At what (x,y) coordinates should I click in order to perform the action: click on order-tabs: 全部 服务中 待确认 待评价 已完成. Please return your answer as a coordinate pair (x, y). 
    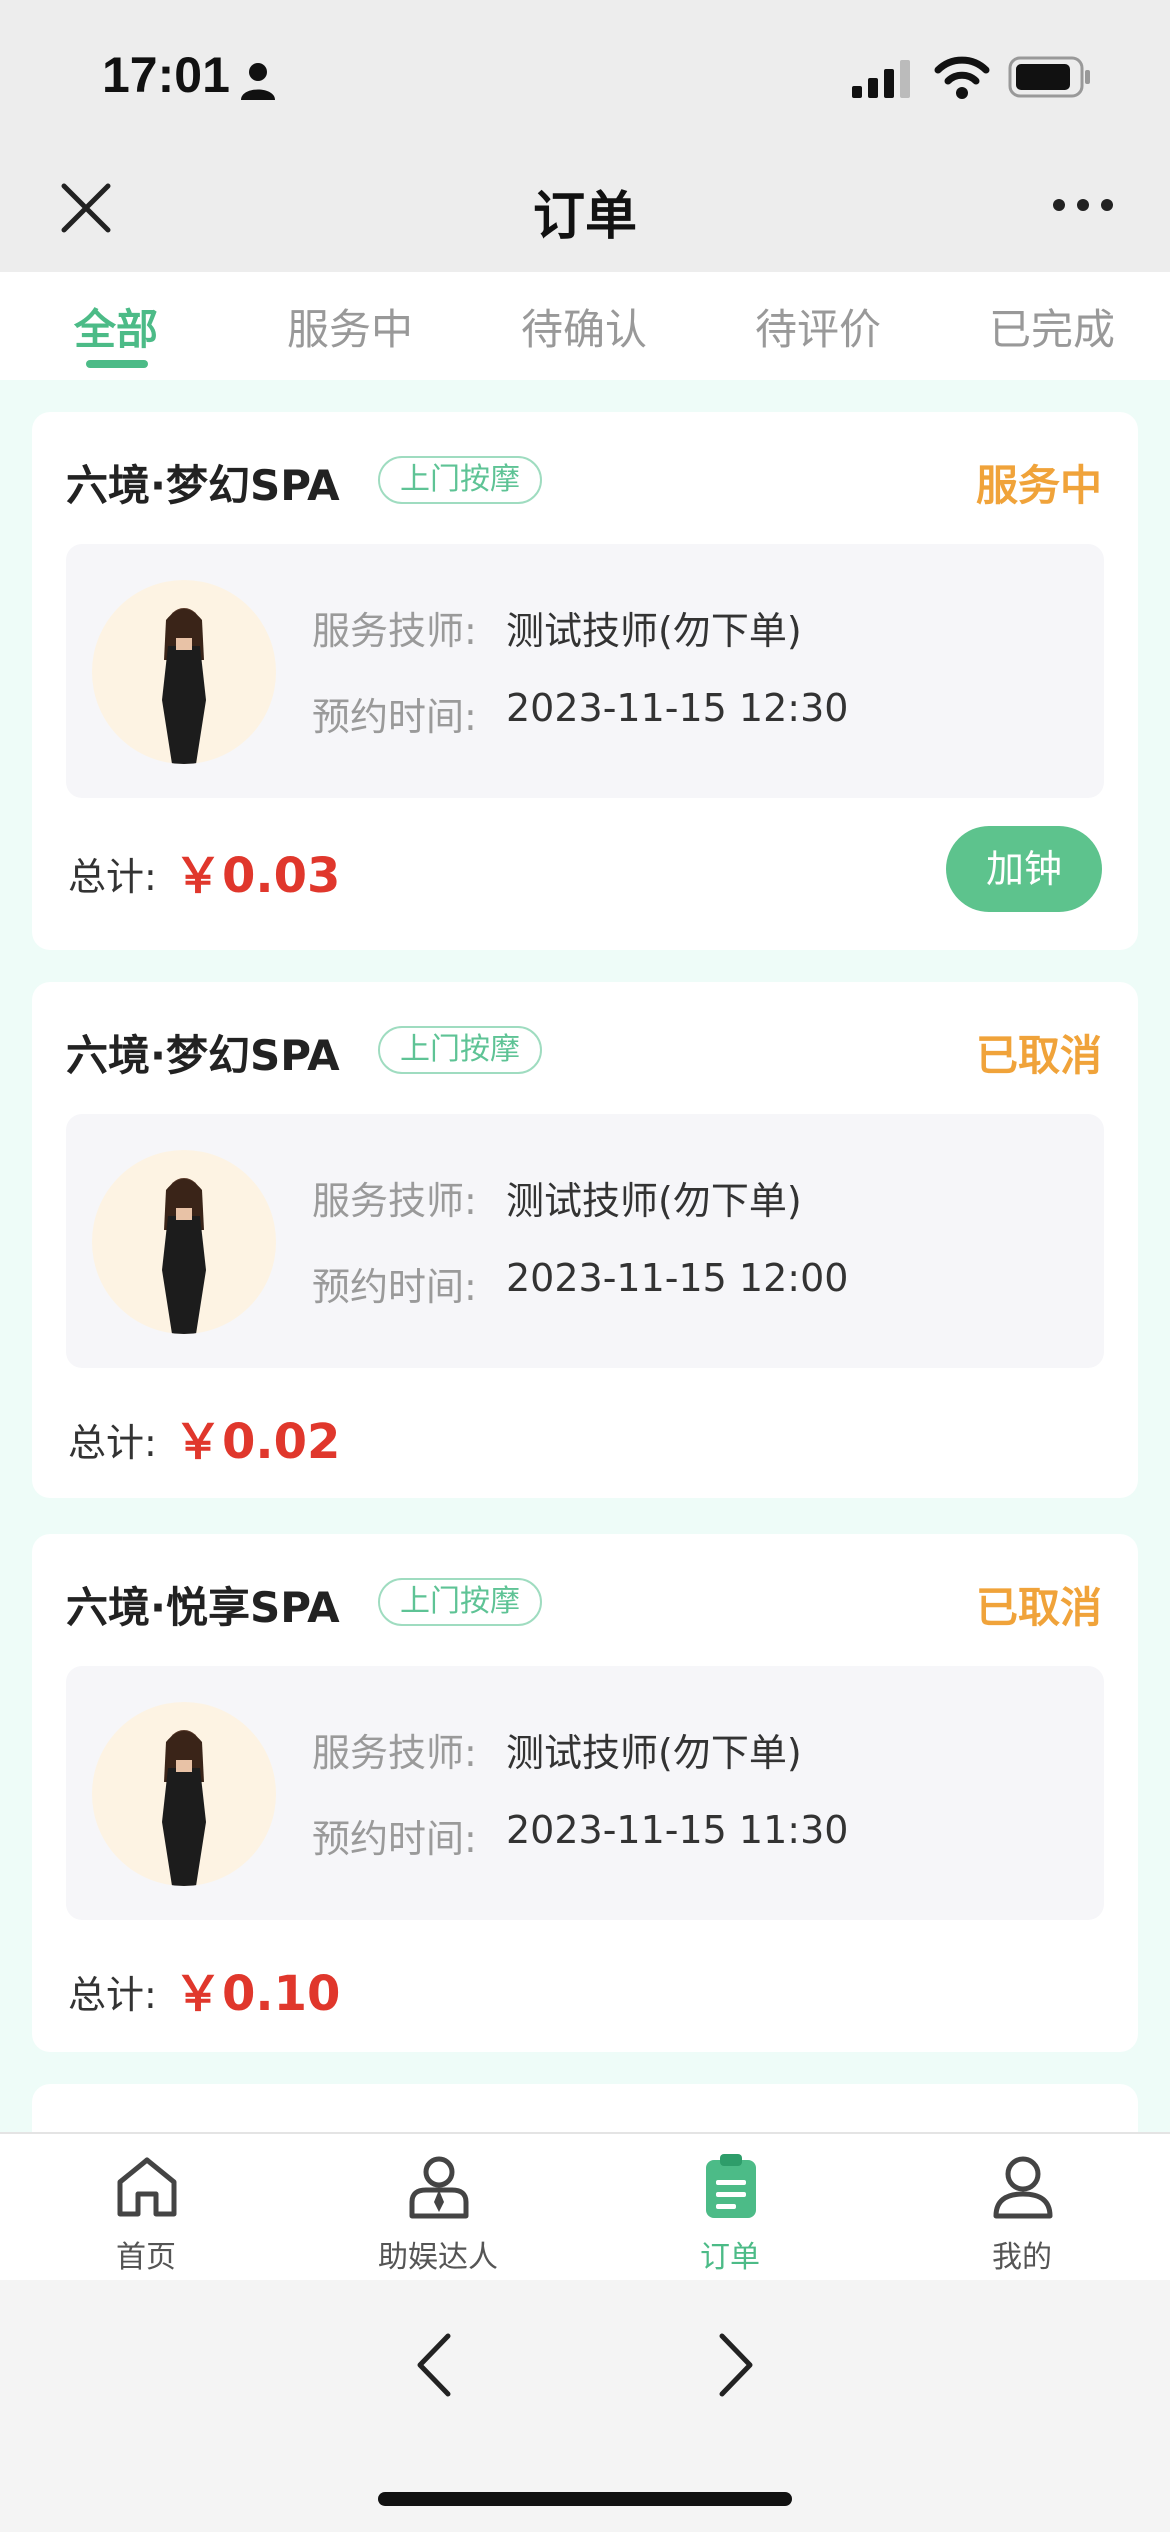
    Looking at the image, I should click on (585, 326).